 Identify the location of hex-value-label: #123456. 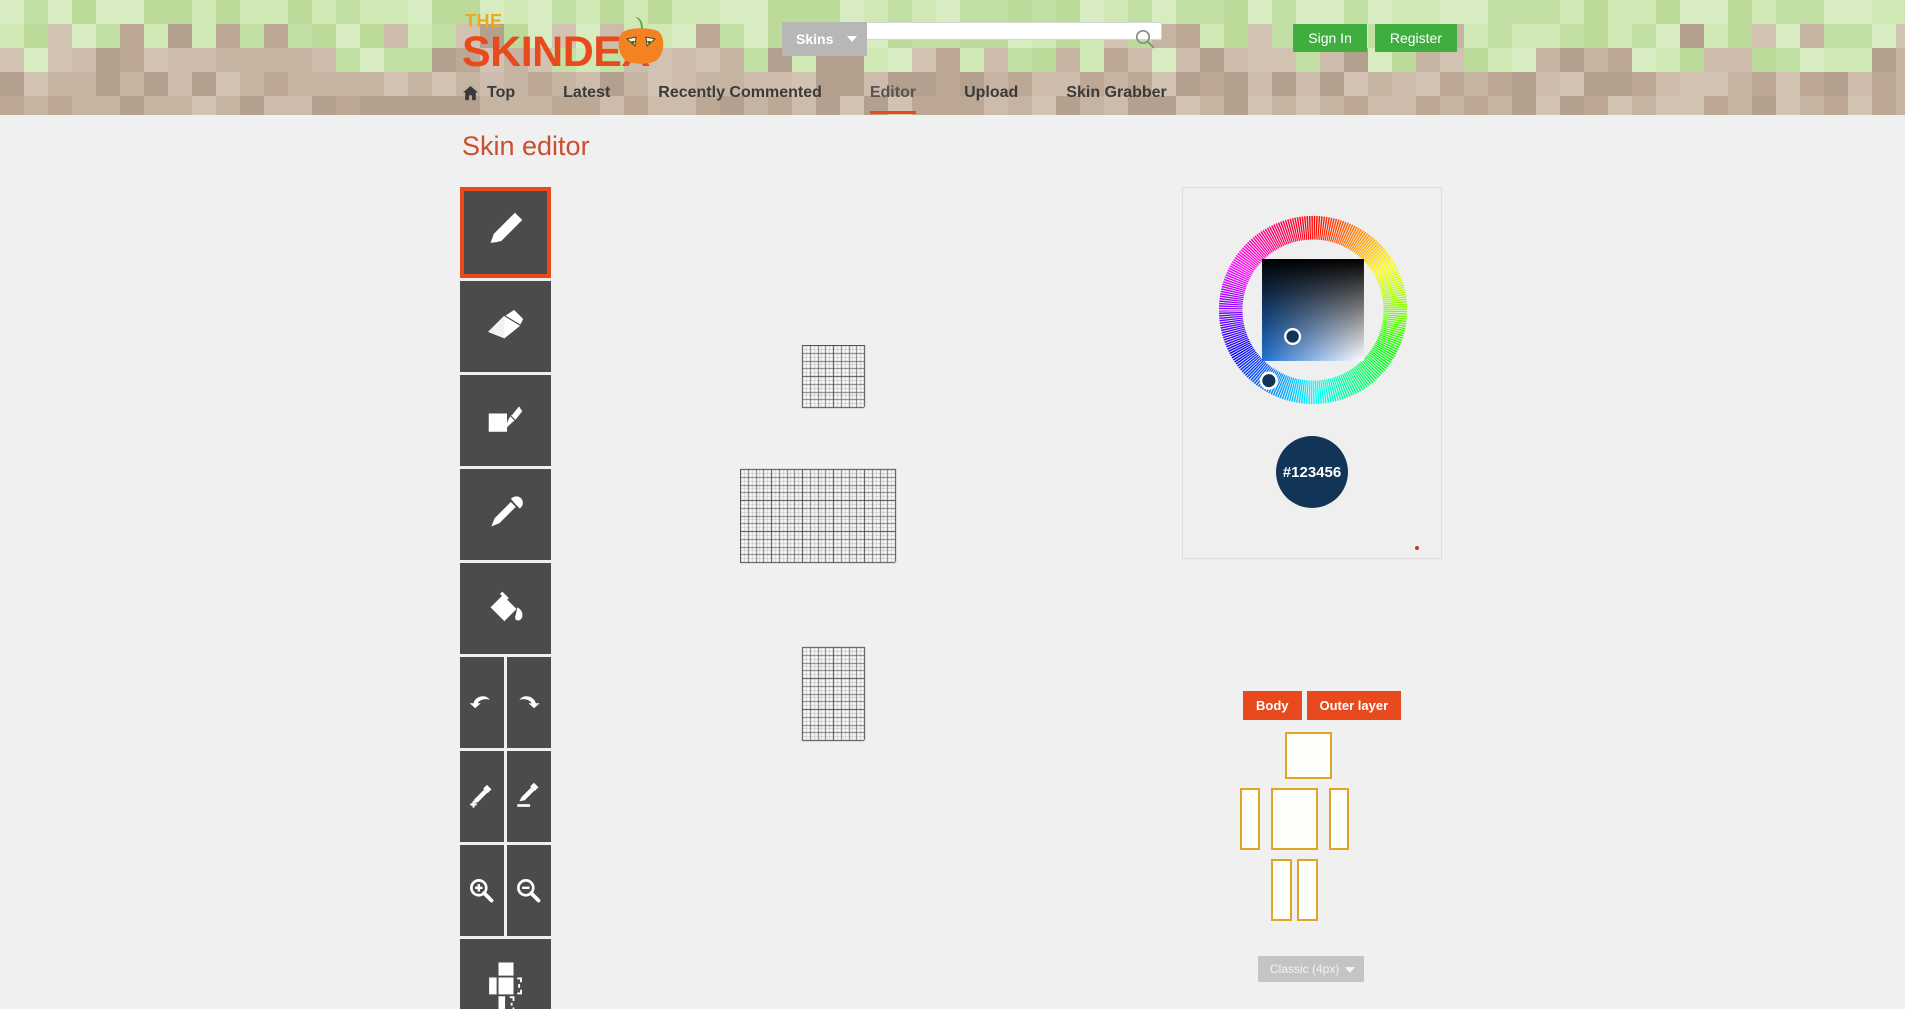
(1312, 472).